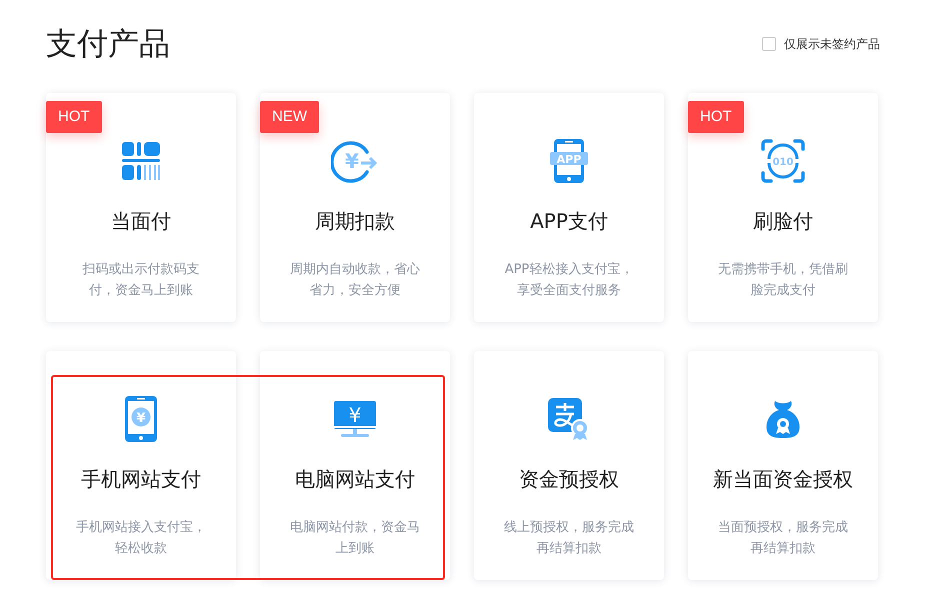 This screenshot has height=610, width=940. I want to click on product-card: HOT 当面付 扫码或出示付款码支 付，资金马上到账, so click(141, 207).